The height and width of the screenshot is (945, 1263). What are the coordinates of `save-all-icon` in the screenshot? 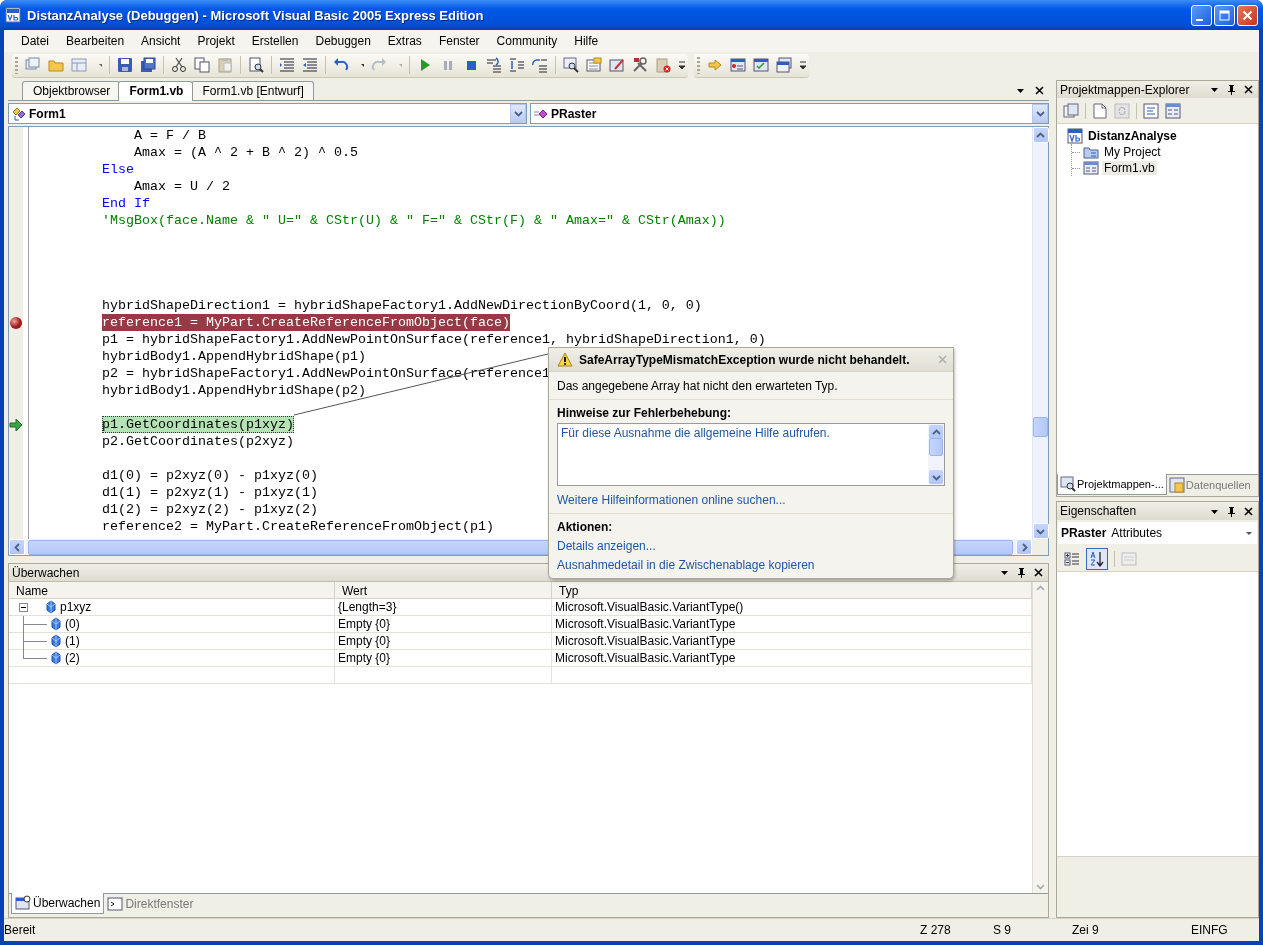 It's located at (148, 65).